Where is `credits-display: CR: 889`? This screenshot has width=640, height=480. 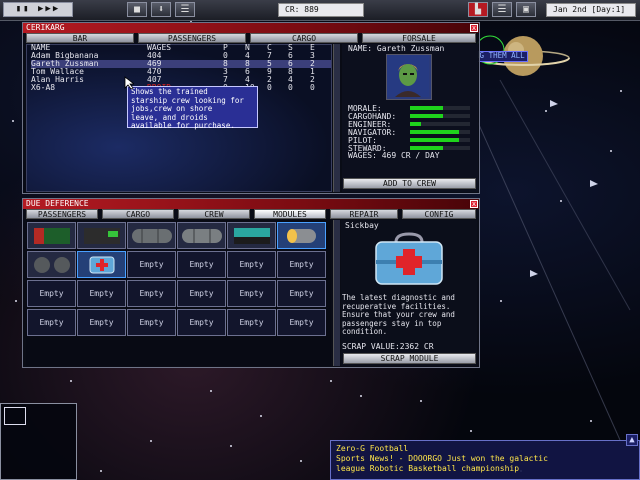
credits-display: CR: 889 is located at coordinates (321, 10).